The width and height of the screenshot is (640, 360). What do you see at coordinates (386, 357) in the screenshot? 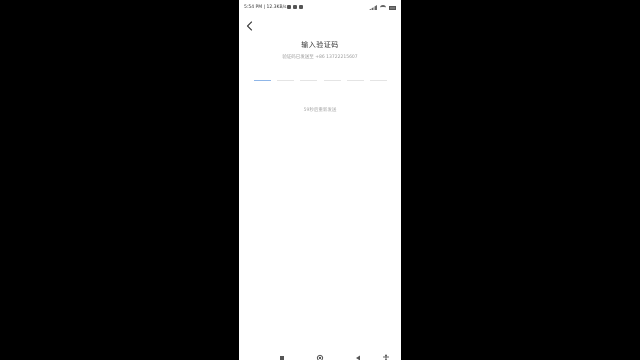
I see `accessibility-icon` at bounding box center [386, 357].